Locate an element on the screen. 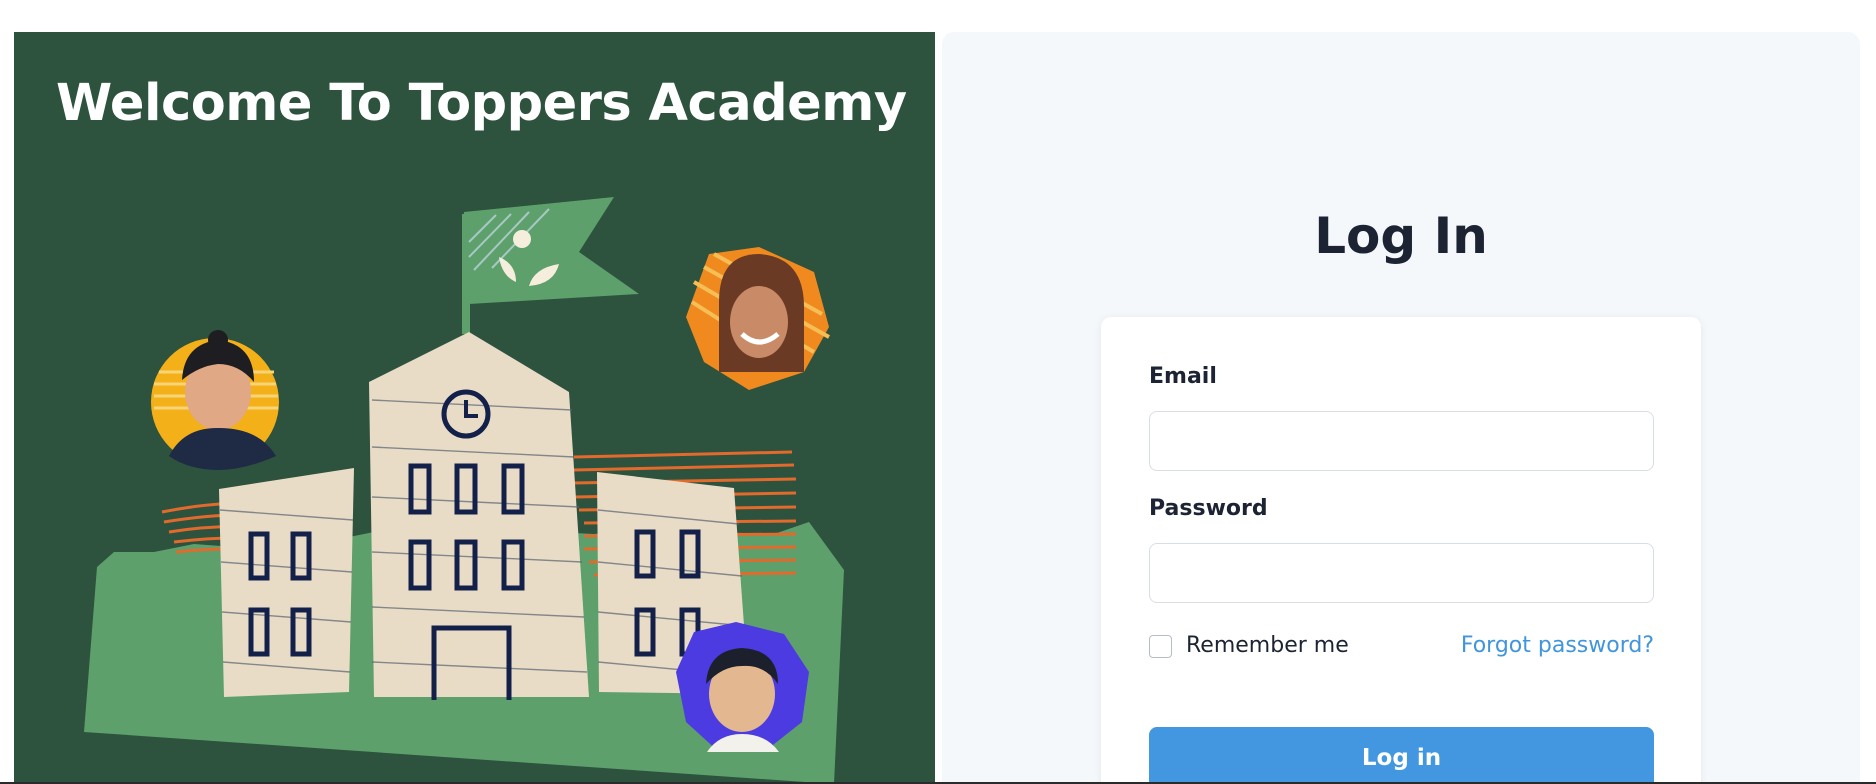  left-building is located at coordinates (286, 582).